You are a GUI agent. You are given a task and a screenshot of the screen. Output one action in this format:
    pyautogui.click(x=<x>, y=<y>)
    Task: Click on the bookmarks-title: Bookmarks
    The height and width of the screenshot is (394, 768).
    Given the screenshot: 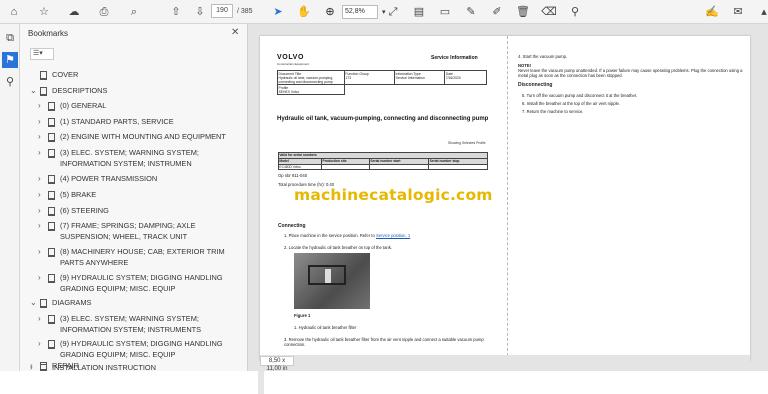 What is the action you would take?
    pyautogui.click(x=48, y=33)
    